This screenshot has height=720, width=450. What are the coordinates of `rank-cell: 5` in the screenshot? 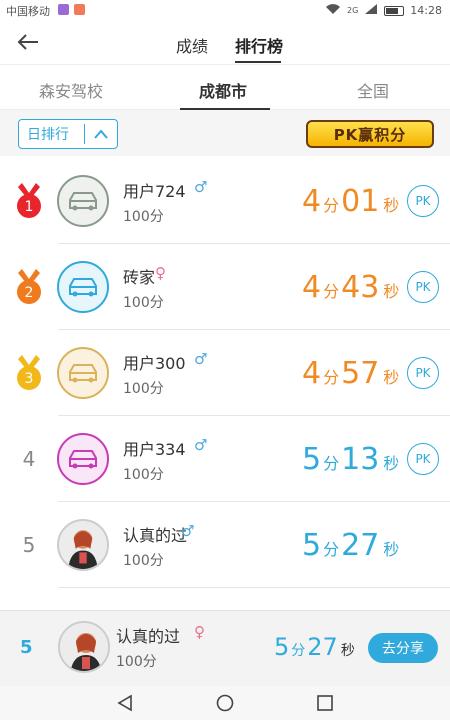 It's located at (29, 545).